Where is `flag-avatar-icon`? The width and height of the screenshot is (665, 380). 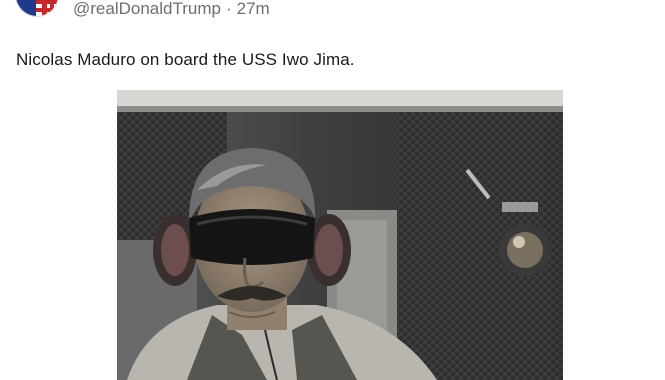 flag-avatar-icon is located at coordinates (37, 8).